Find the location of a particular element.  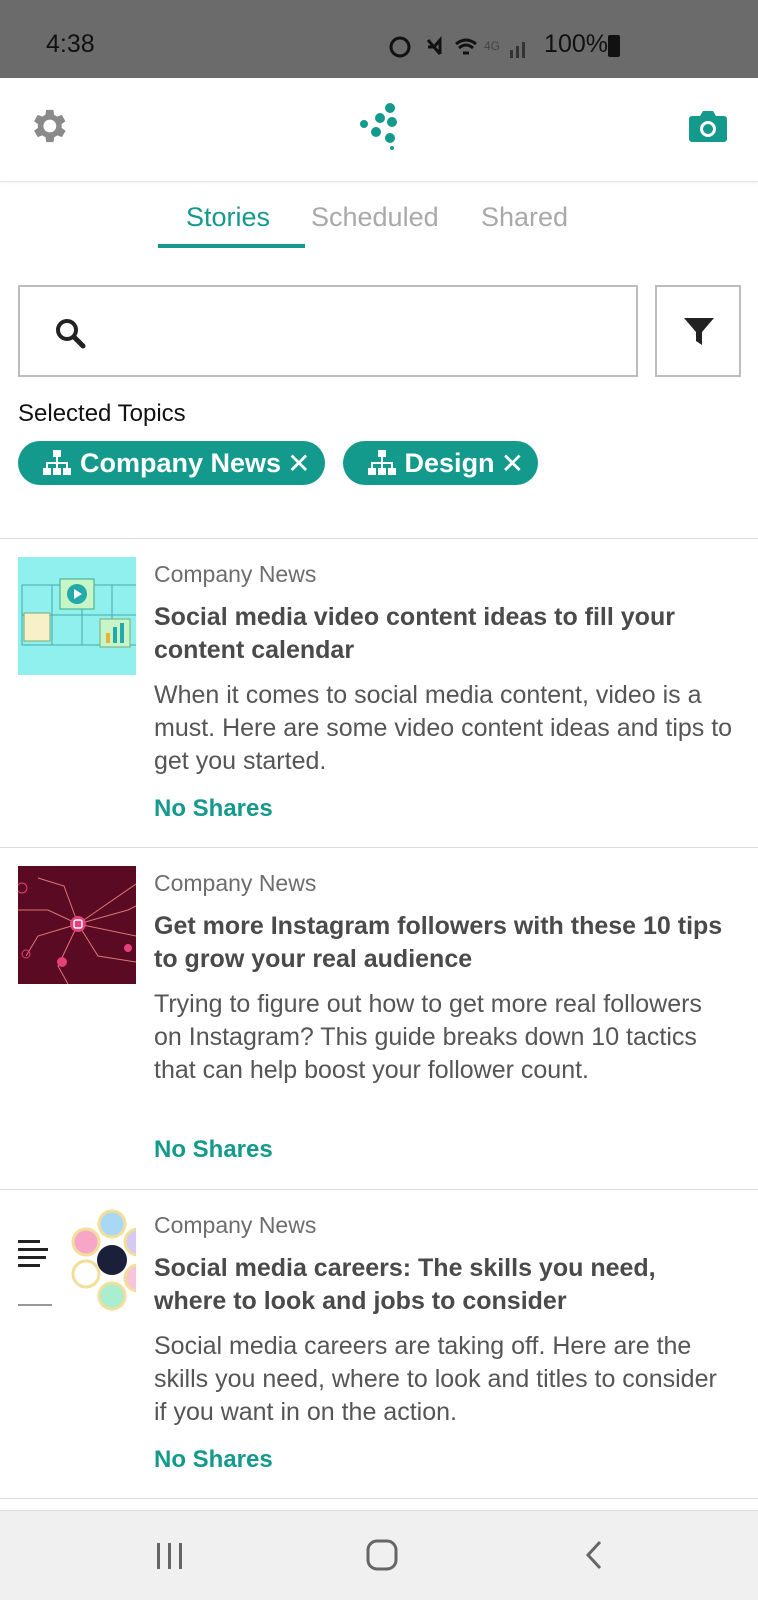

tab-scheduled: Scheduled is located at coordinates (375, 217).